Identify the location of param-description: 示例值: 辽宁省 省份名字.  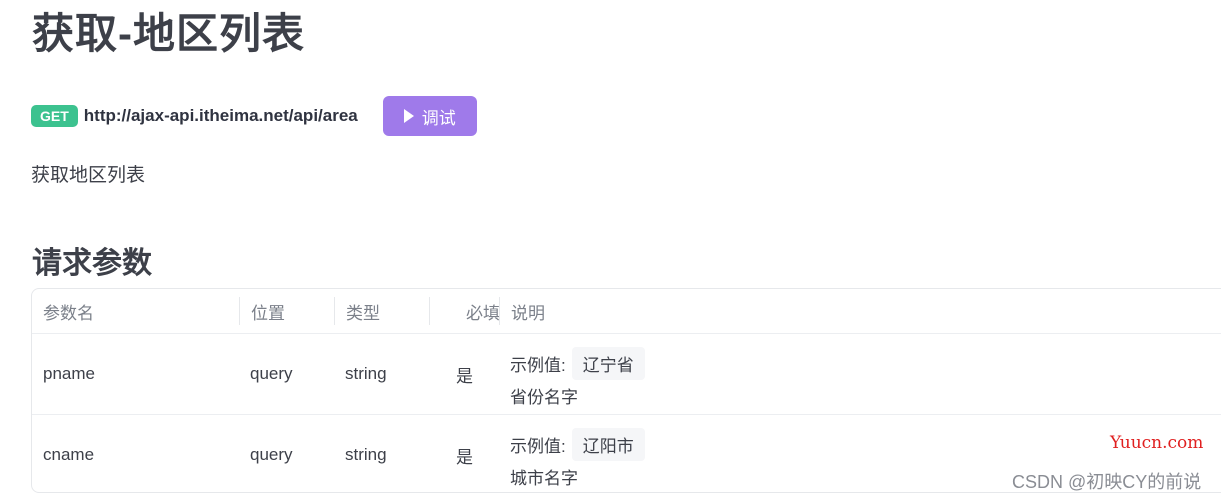
(577, 377).